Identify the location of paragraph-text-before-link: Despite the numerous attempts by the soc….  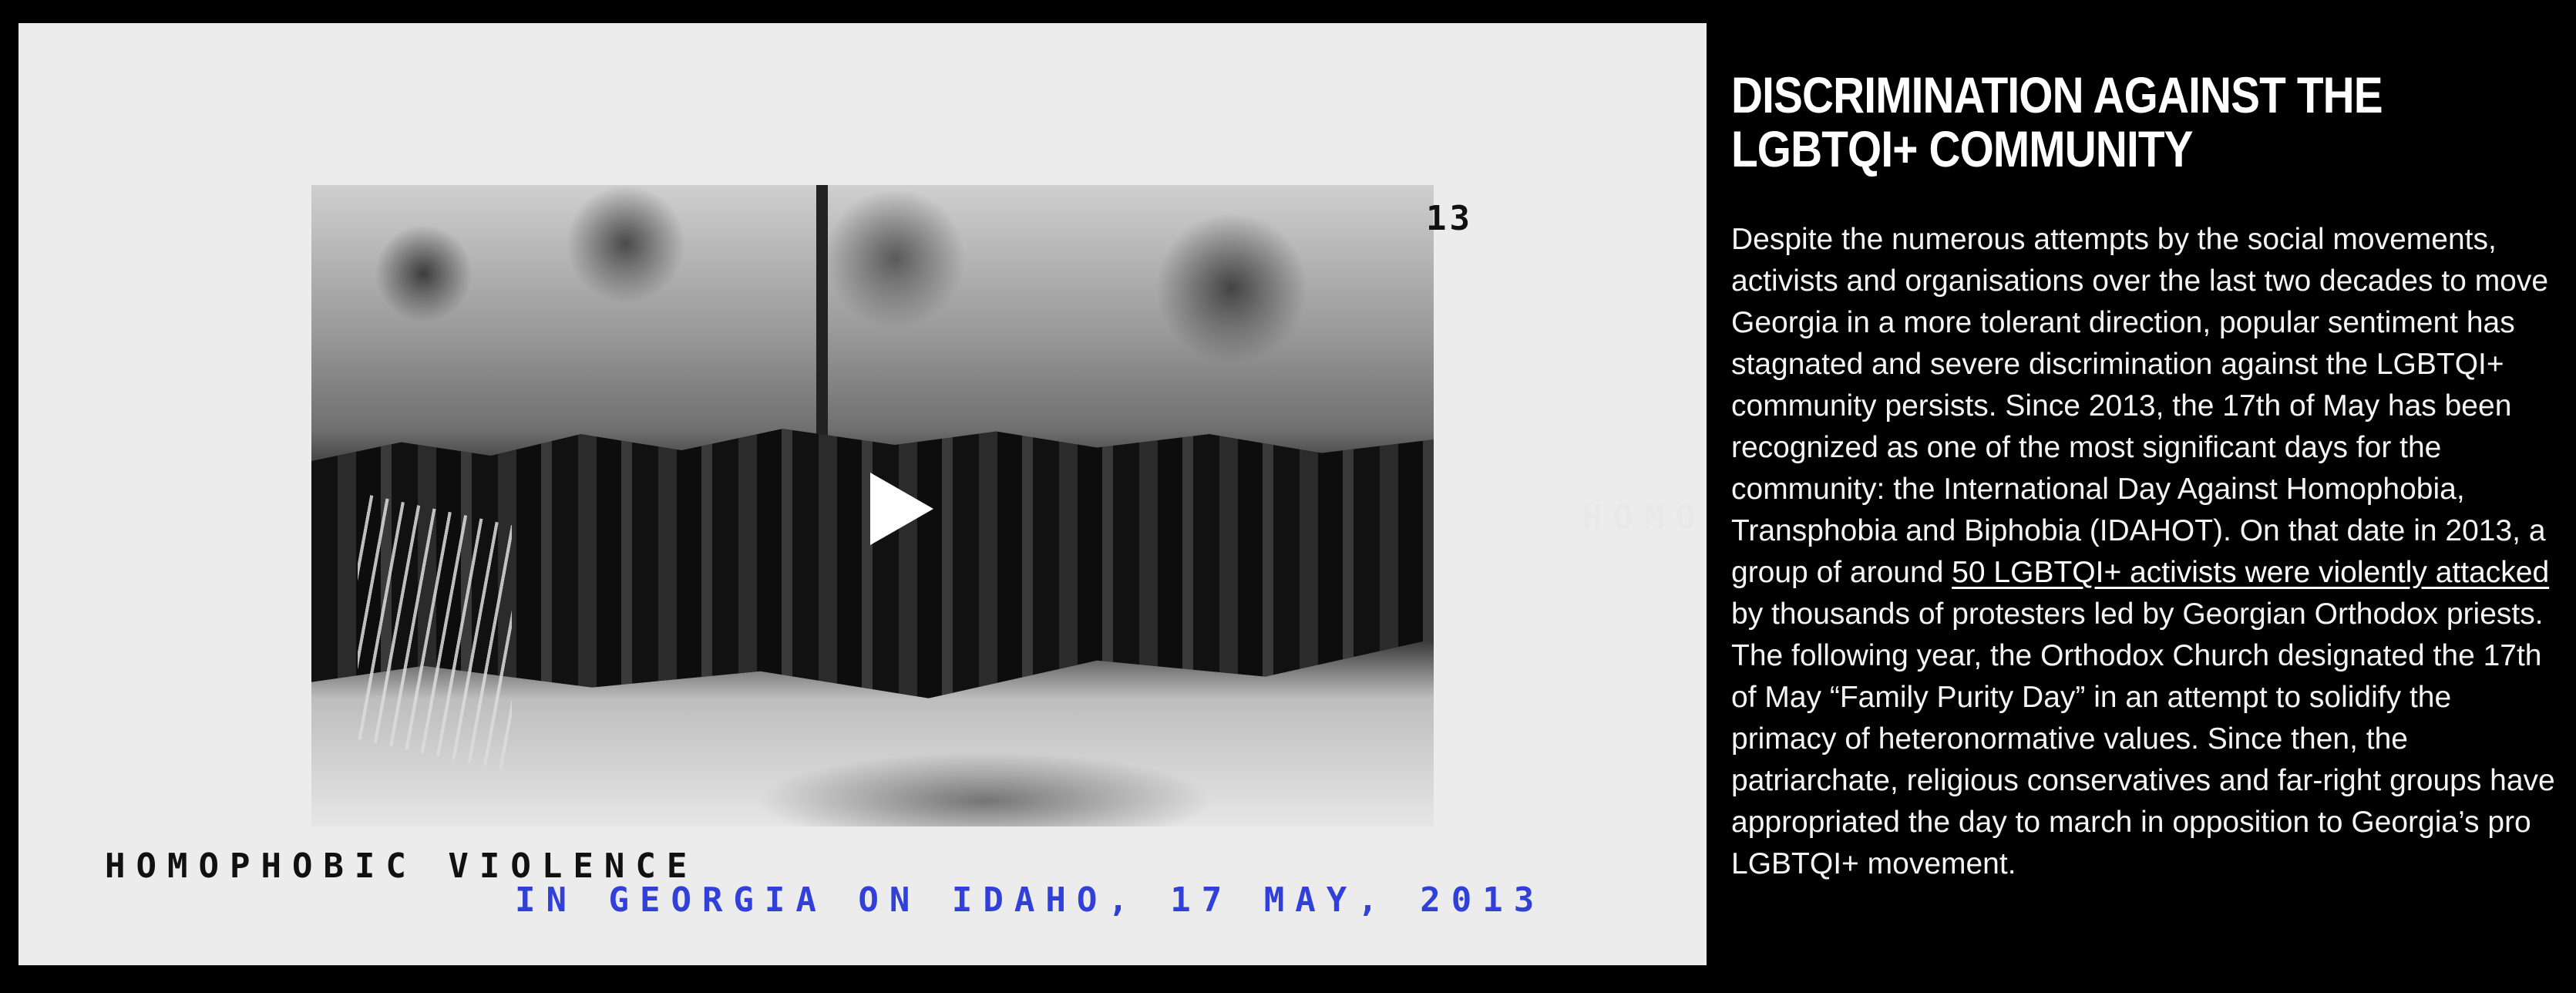
(2140, 406).